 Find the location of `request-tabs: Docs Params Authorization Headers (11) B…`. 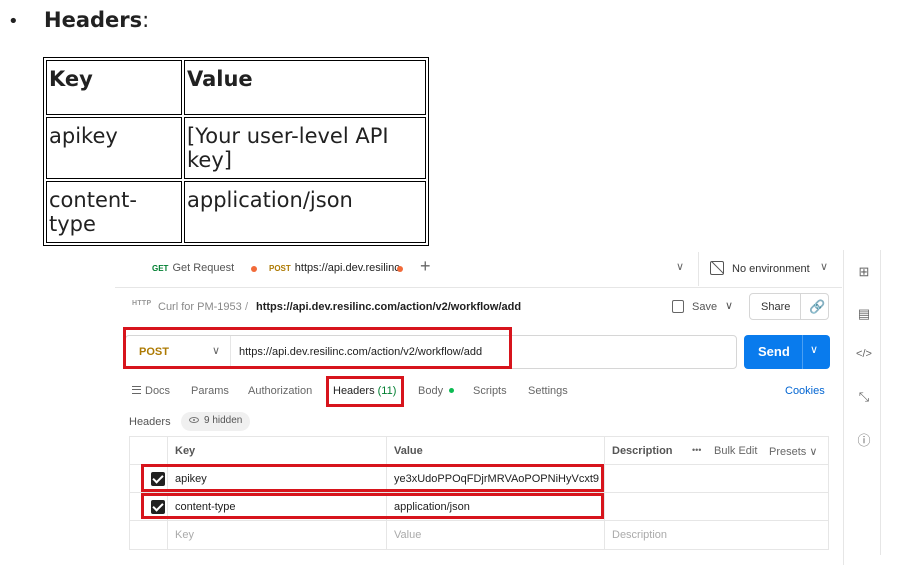

request-tabs: Docs Params Authorization Headers (11) B… is located at coordinates (478, 393).